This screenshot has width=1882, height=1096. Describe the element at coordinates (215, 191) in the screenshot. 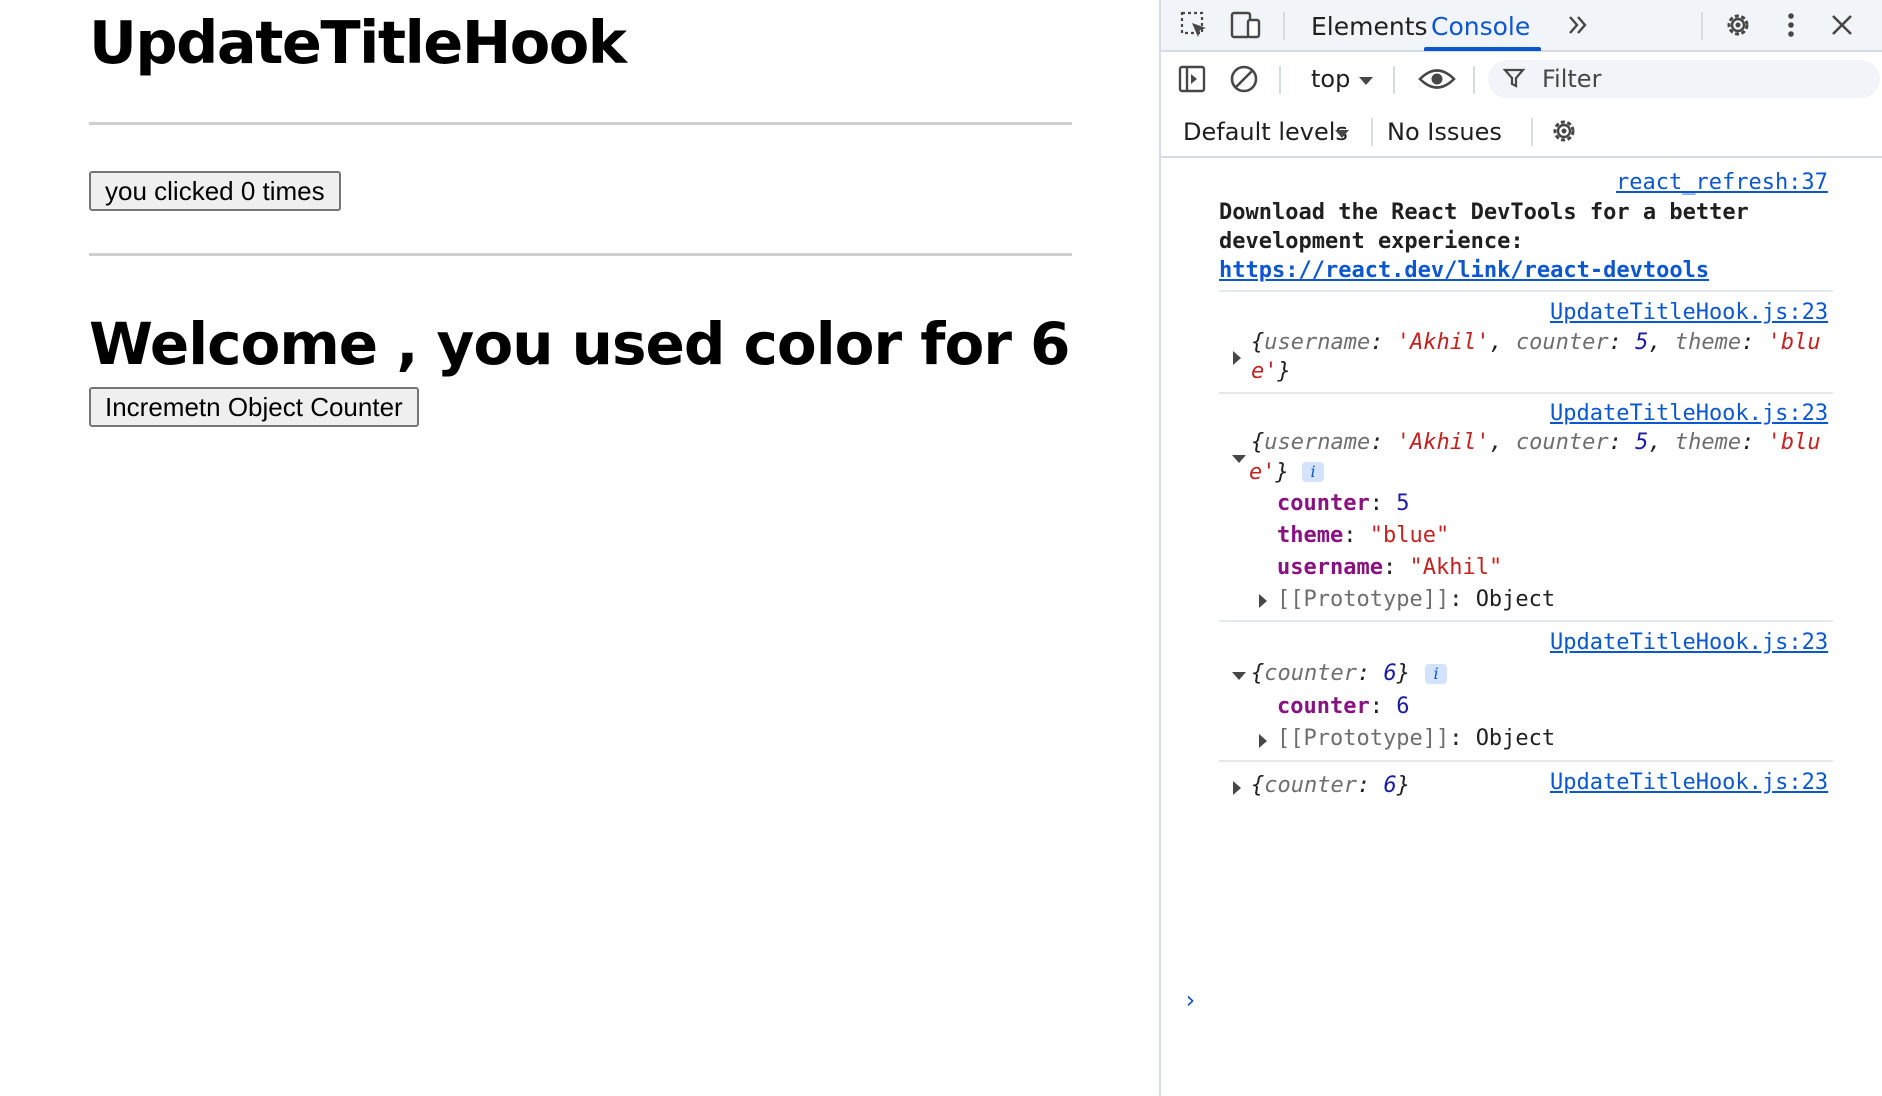

I see `click-counter-button: you clicked 0 times` at that location.